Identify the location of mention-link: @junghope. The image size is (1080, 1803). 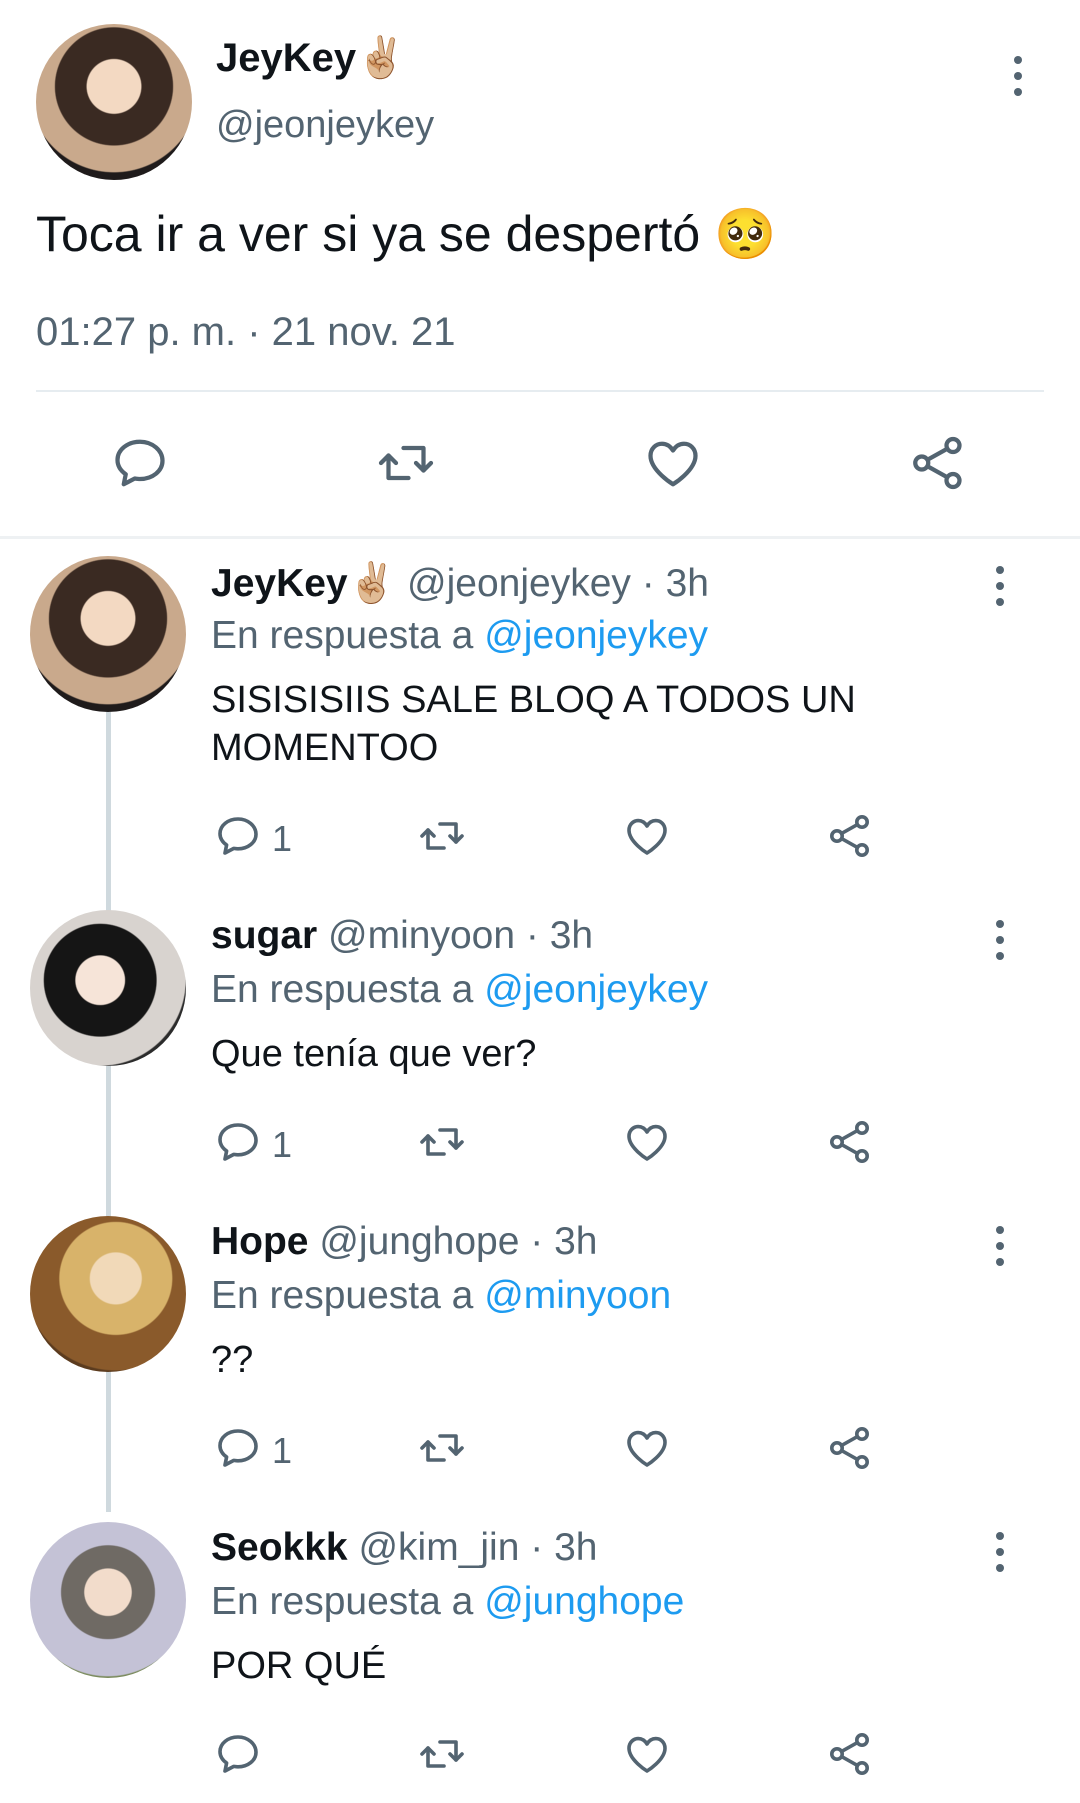
(584, 1601).